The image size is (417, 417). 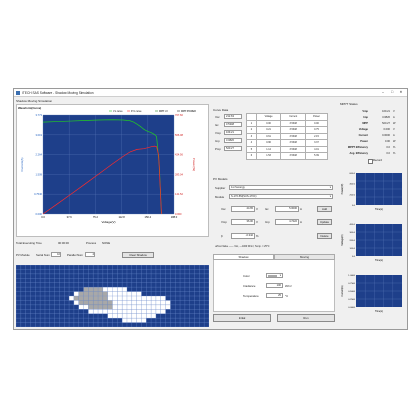 I want to click on module-select: S-170-5M(SUS-170C) ▾, so click(x=281, y=196).